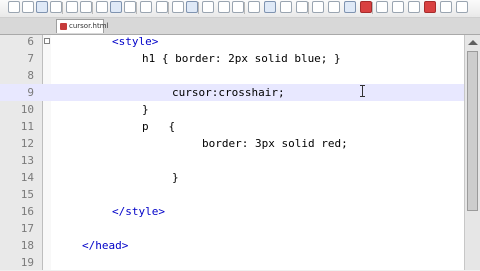 The width and height of the screenshot is (480, 271). I want to click on code-text: </head>, so click(105, 245).